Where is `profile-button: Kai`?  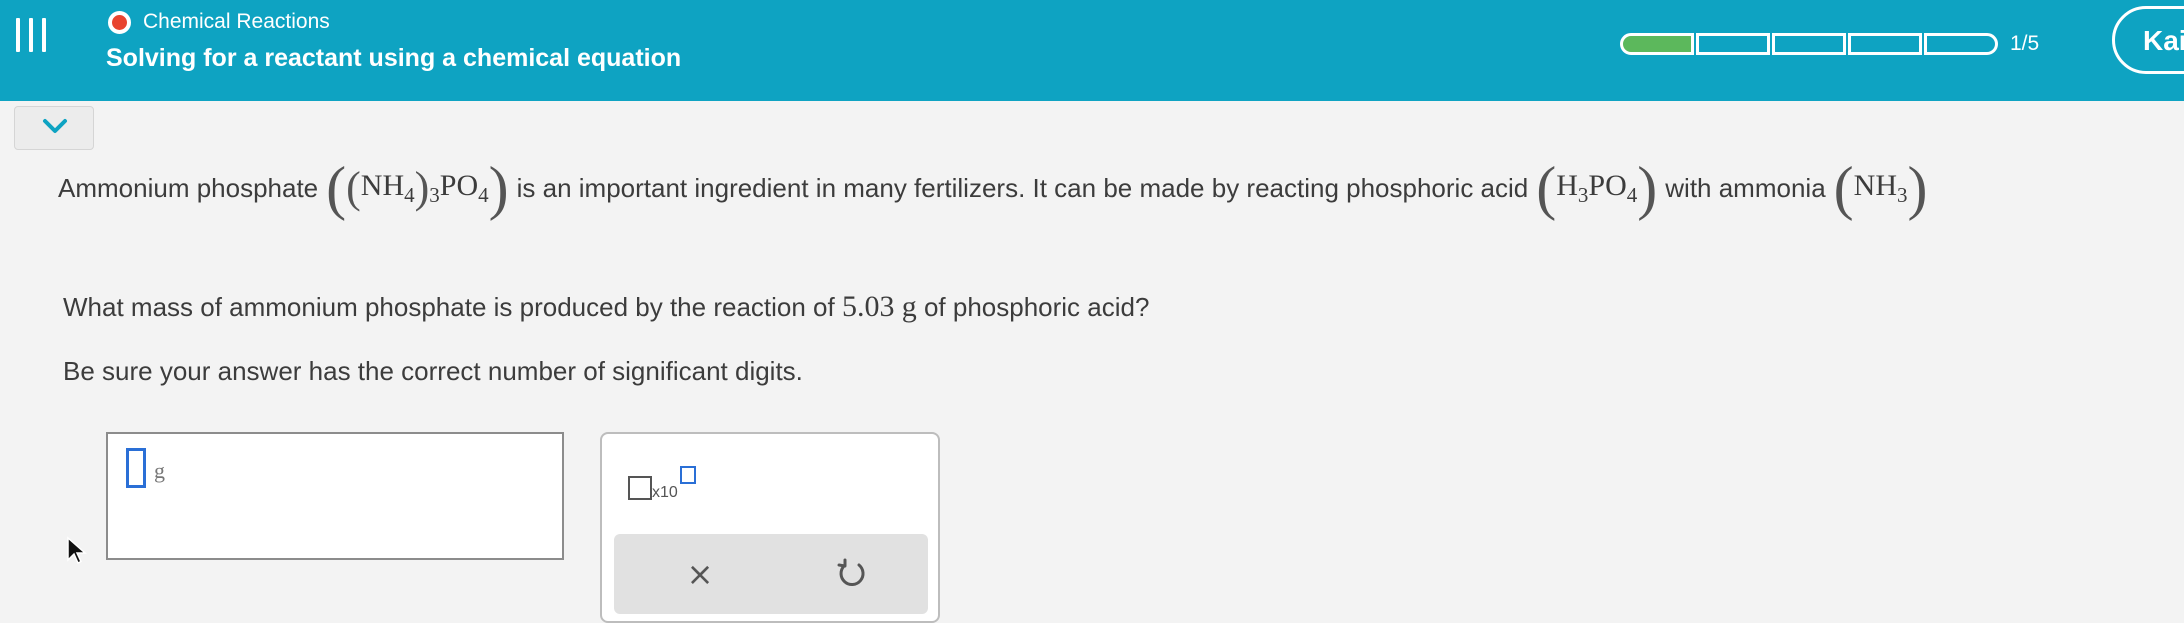
profile-button: Kai is located at coordinates (2148, 40).